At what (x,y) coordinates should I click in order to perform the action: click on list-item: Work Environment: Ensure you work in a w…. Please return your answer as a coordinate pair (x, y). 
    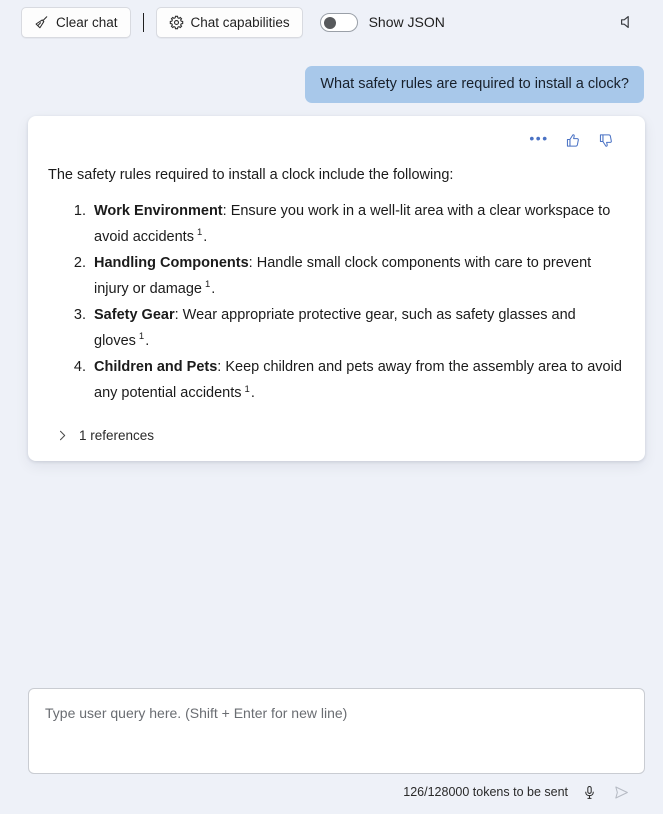
    Looking at the image, I should click on (357, 224).